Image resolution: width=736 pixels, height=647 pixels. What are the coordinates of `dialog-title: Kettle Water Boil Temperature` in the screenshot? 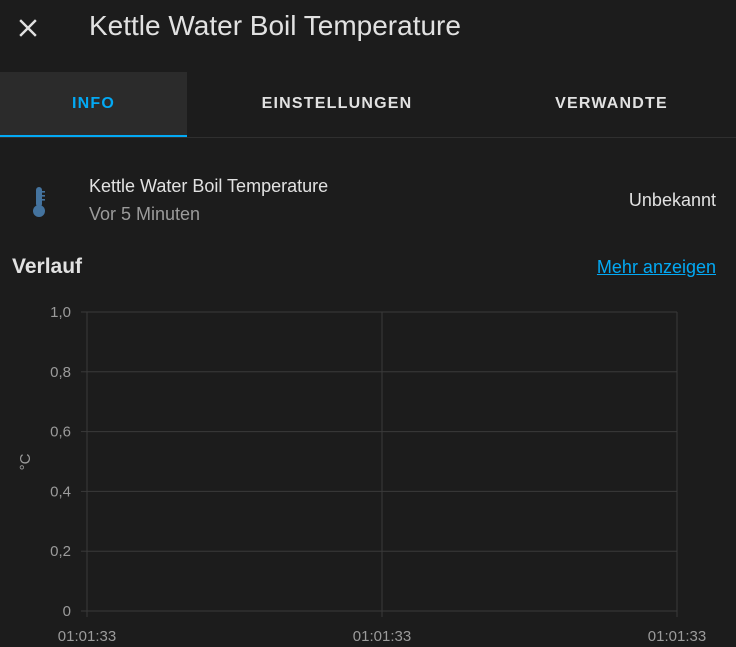 It's located at (275, 25).